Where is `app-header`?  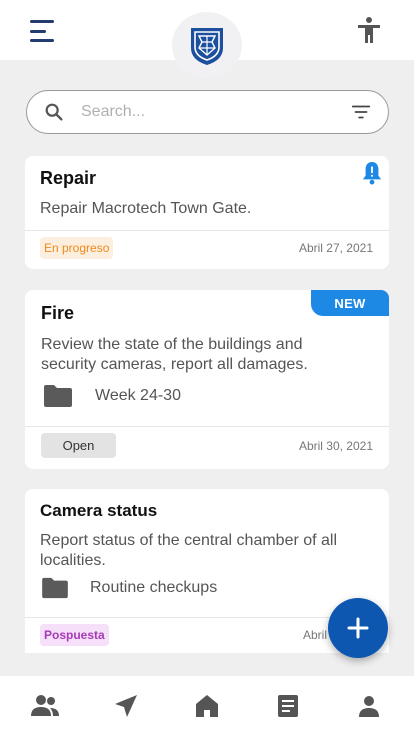 app-header is located at coordinates (207, 39).